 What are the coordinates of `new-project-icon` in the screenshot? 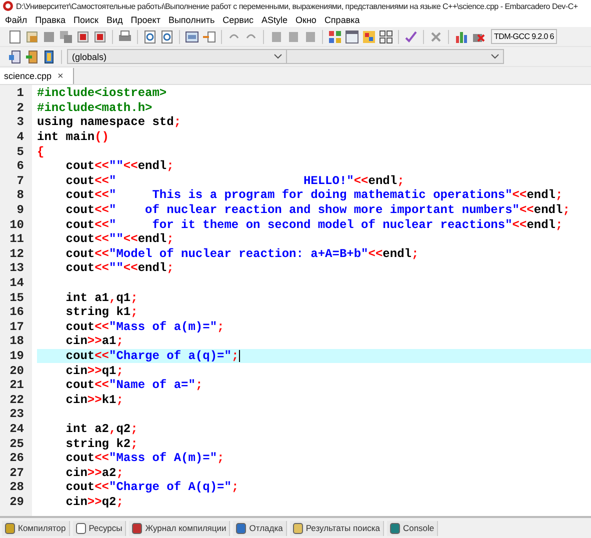 It's located at (15, 57).